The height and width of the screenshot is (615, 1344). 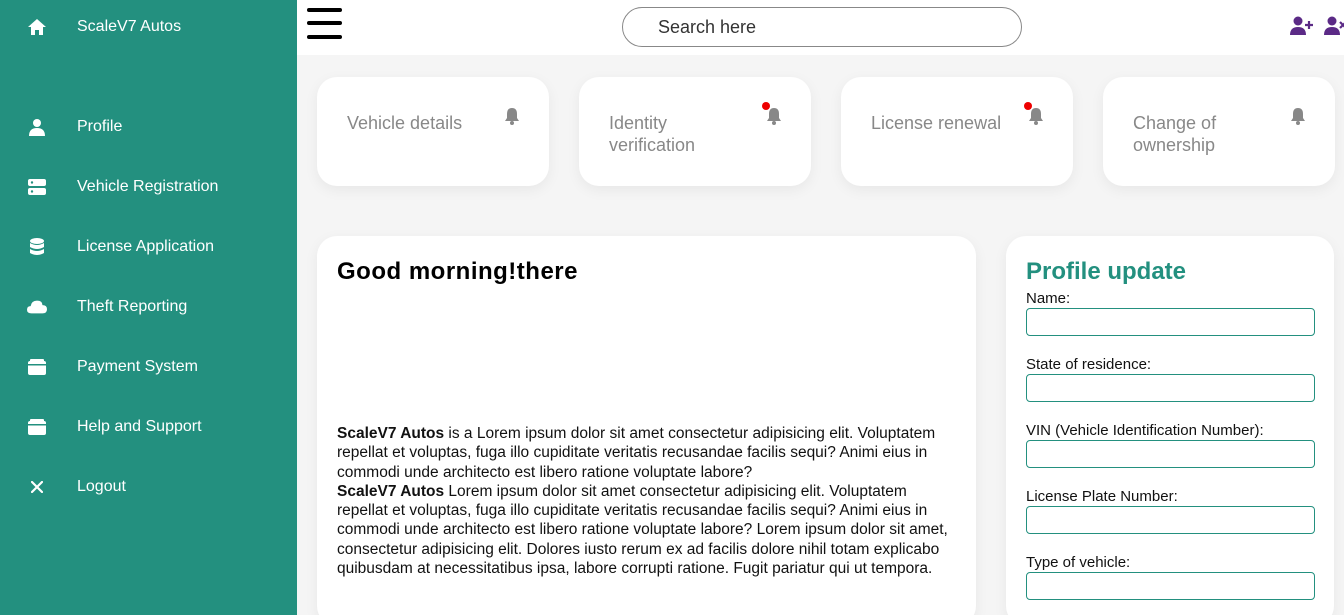 I want to click on card-vehicle-details: Vehicle details, so click(x=433, y=131).